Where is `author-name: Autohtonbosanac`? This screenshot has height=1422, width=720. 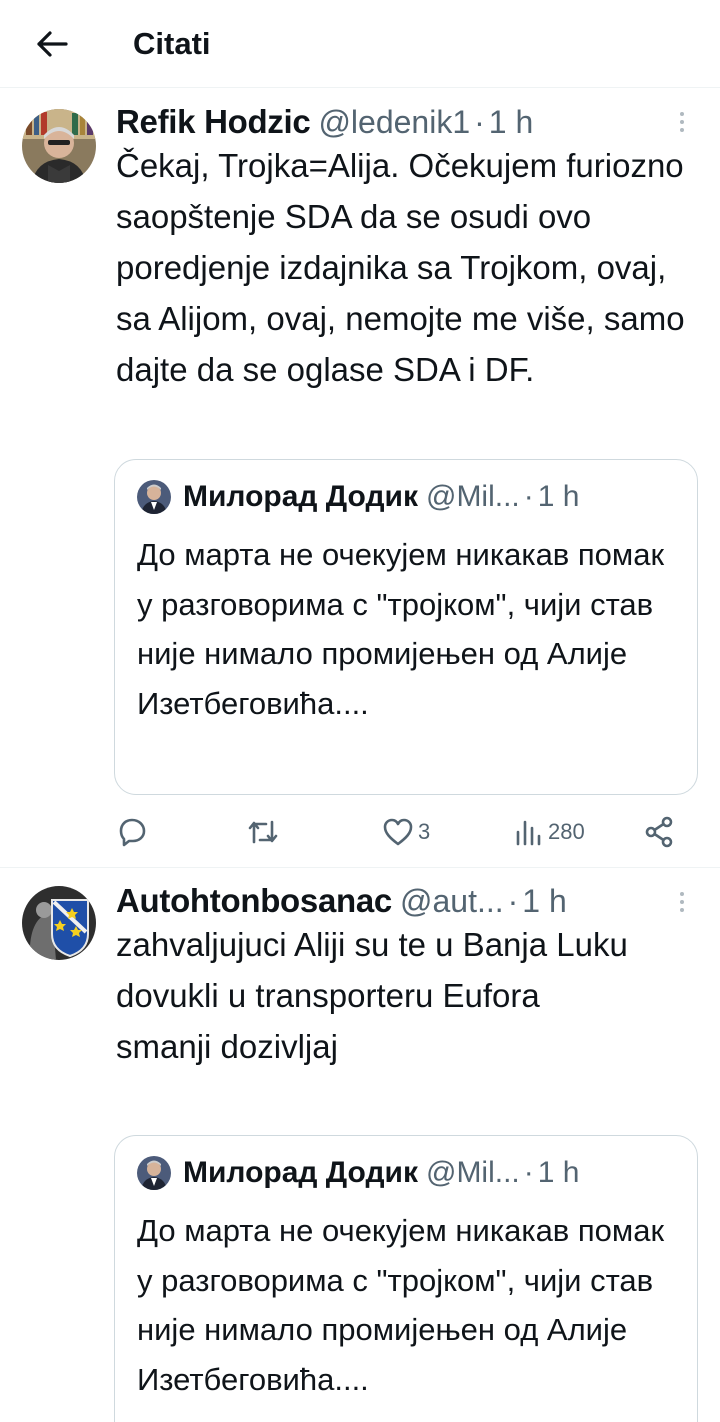 author-name: Autohtonbosanac is located at coordinates (254, 901).